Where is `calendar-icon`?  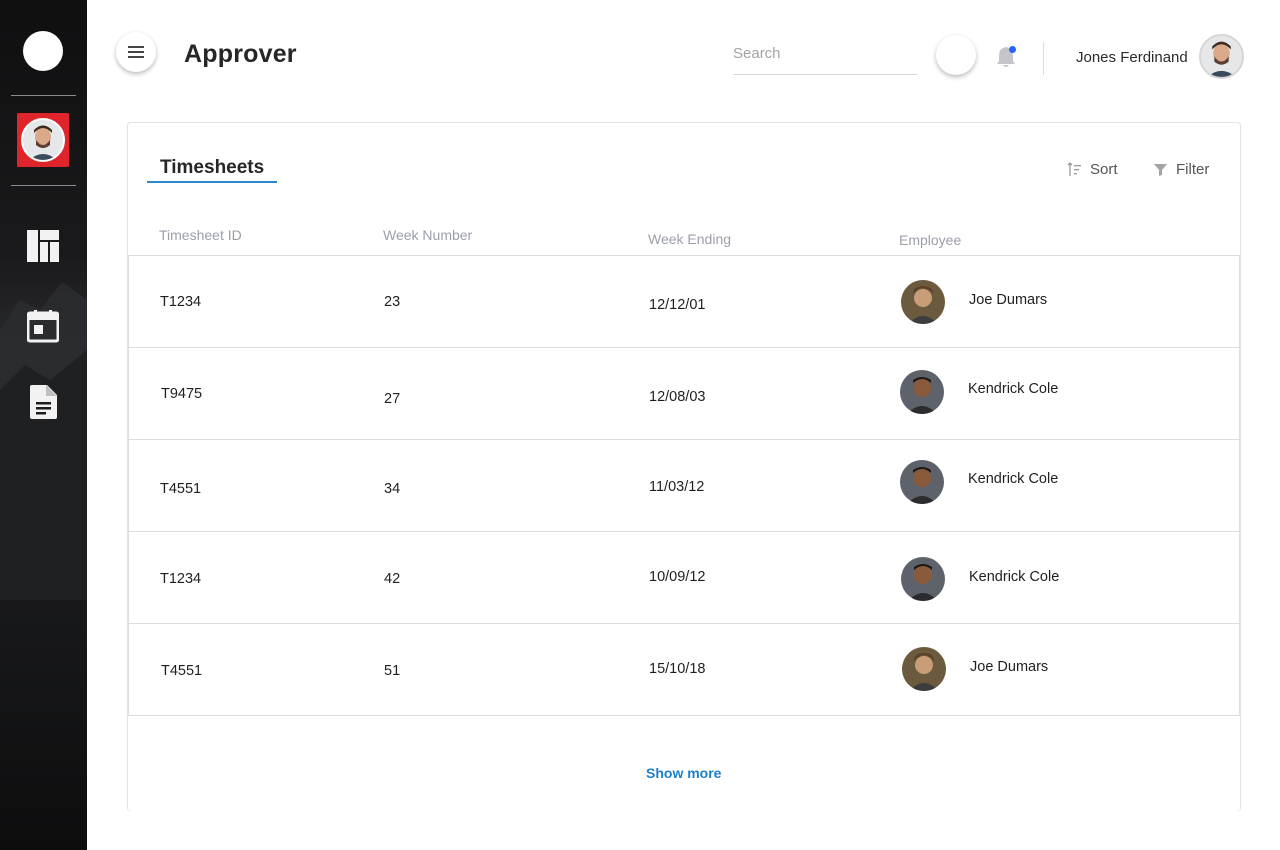 calendar-icon is located at coordinates (43, 326).